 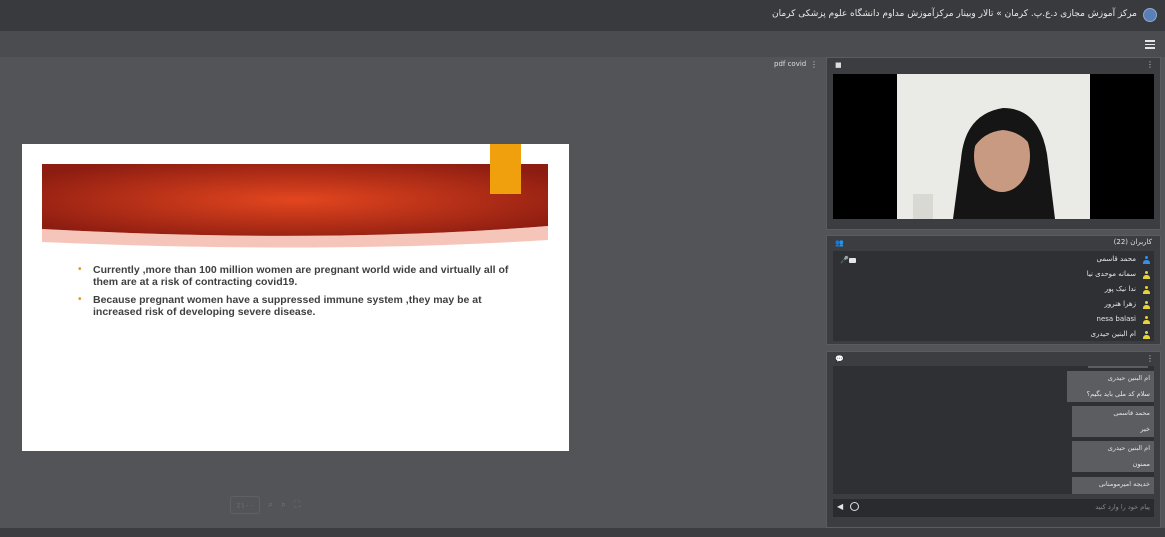 What do you see at coordinates (1145, 429) in the screenshot?
I see `message-text: خیر` at bounding box center [1145, 429].